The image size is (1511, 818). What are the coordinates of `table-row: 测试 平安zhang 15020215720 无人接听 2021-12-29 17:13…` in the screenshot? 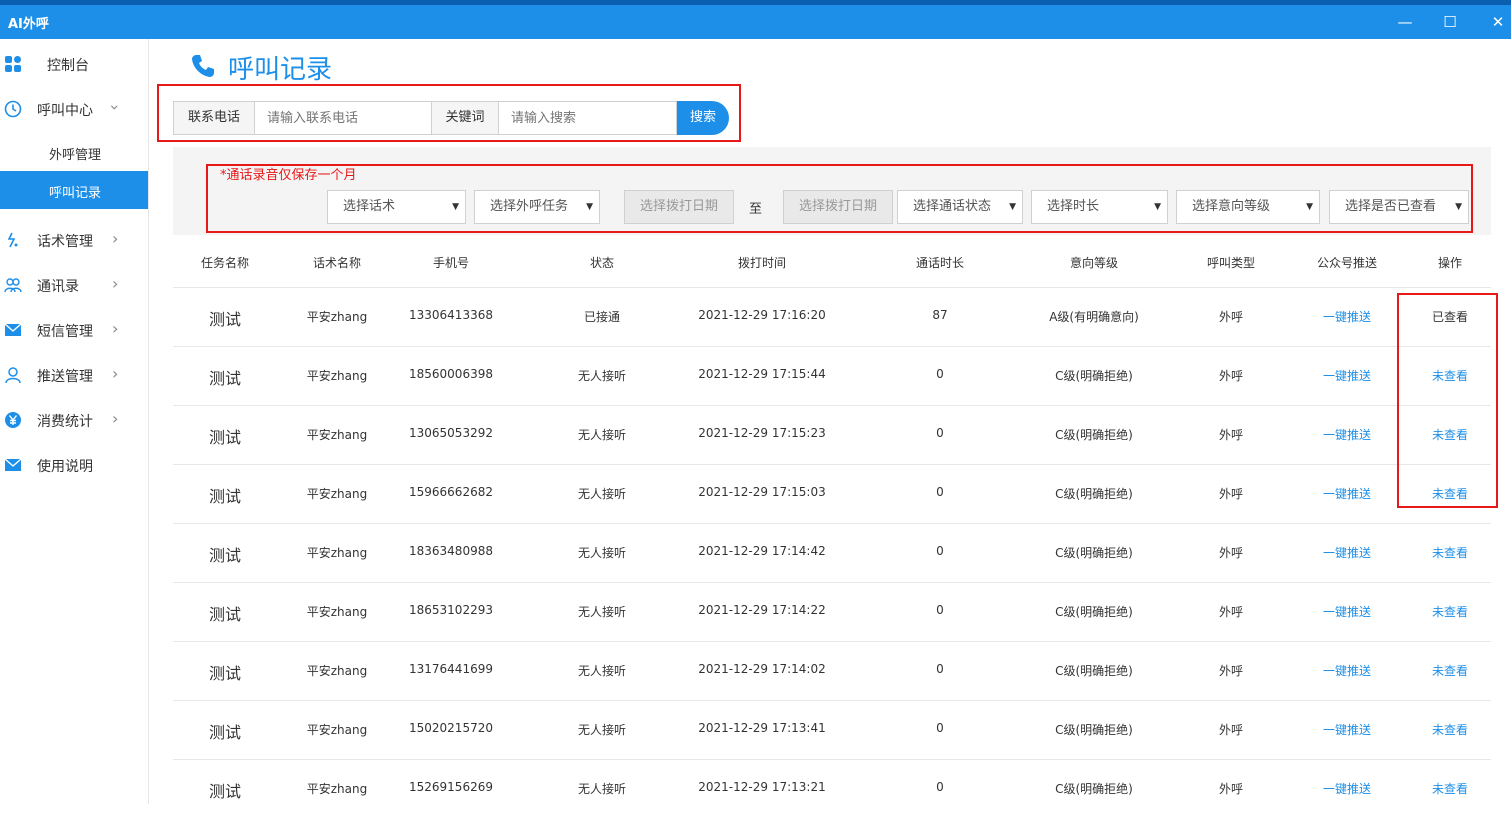 It's located at (832, 729).